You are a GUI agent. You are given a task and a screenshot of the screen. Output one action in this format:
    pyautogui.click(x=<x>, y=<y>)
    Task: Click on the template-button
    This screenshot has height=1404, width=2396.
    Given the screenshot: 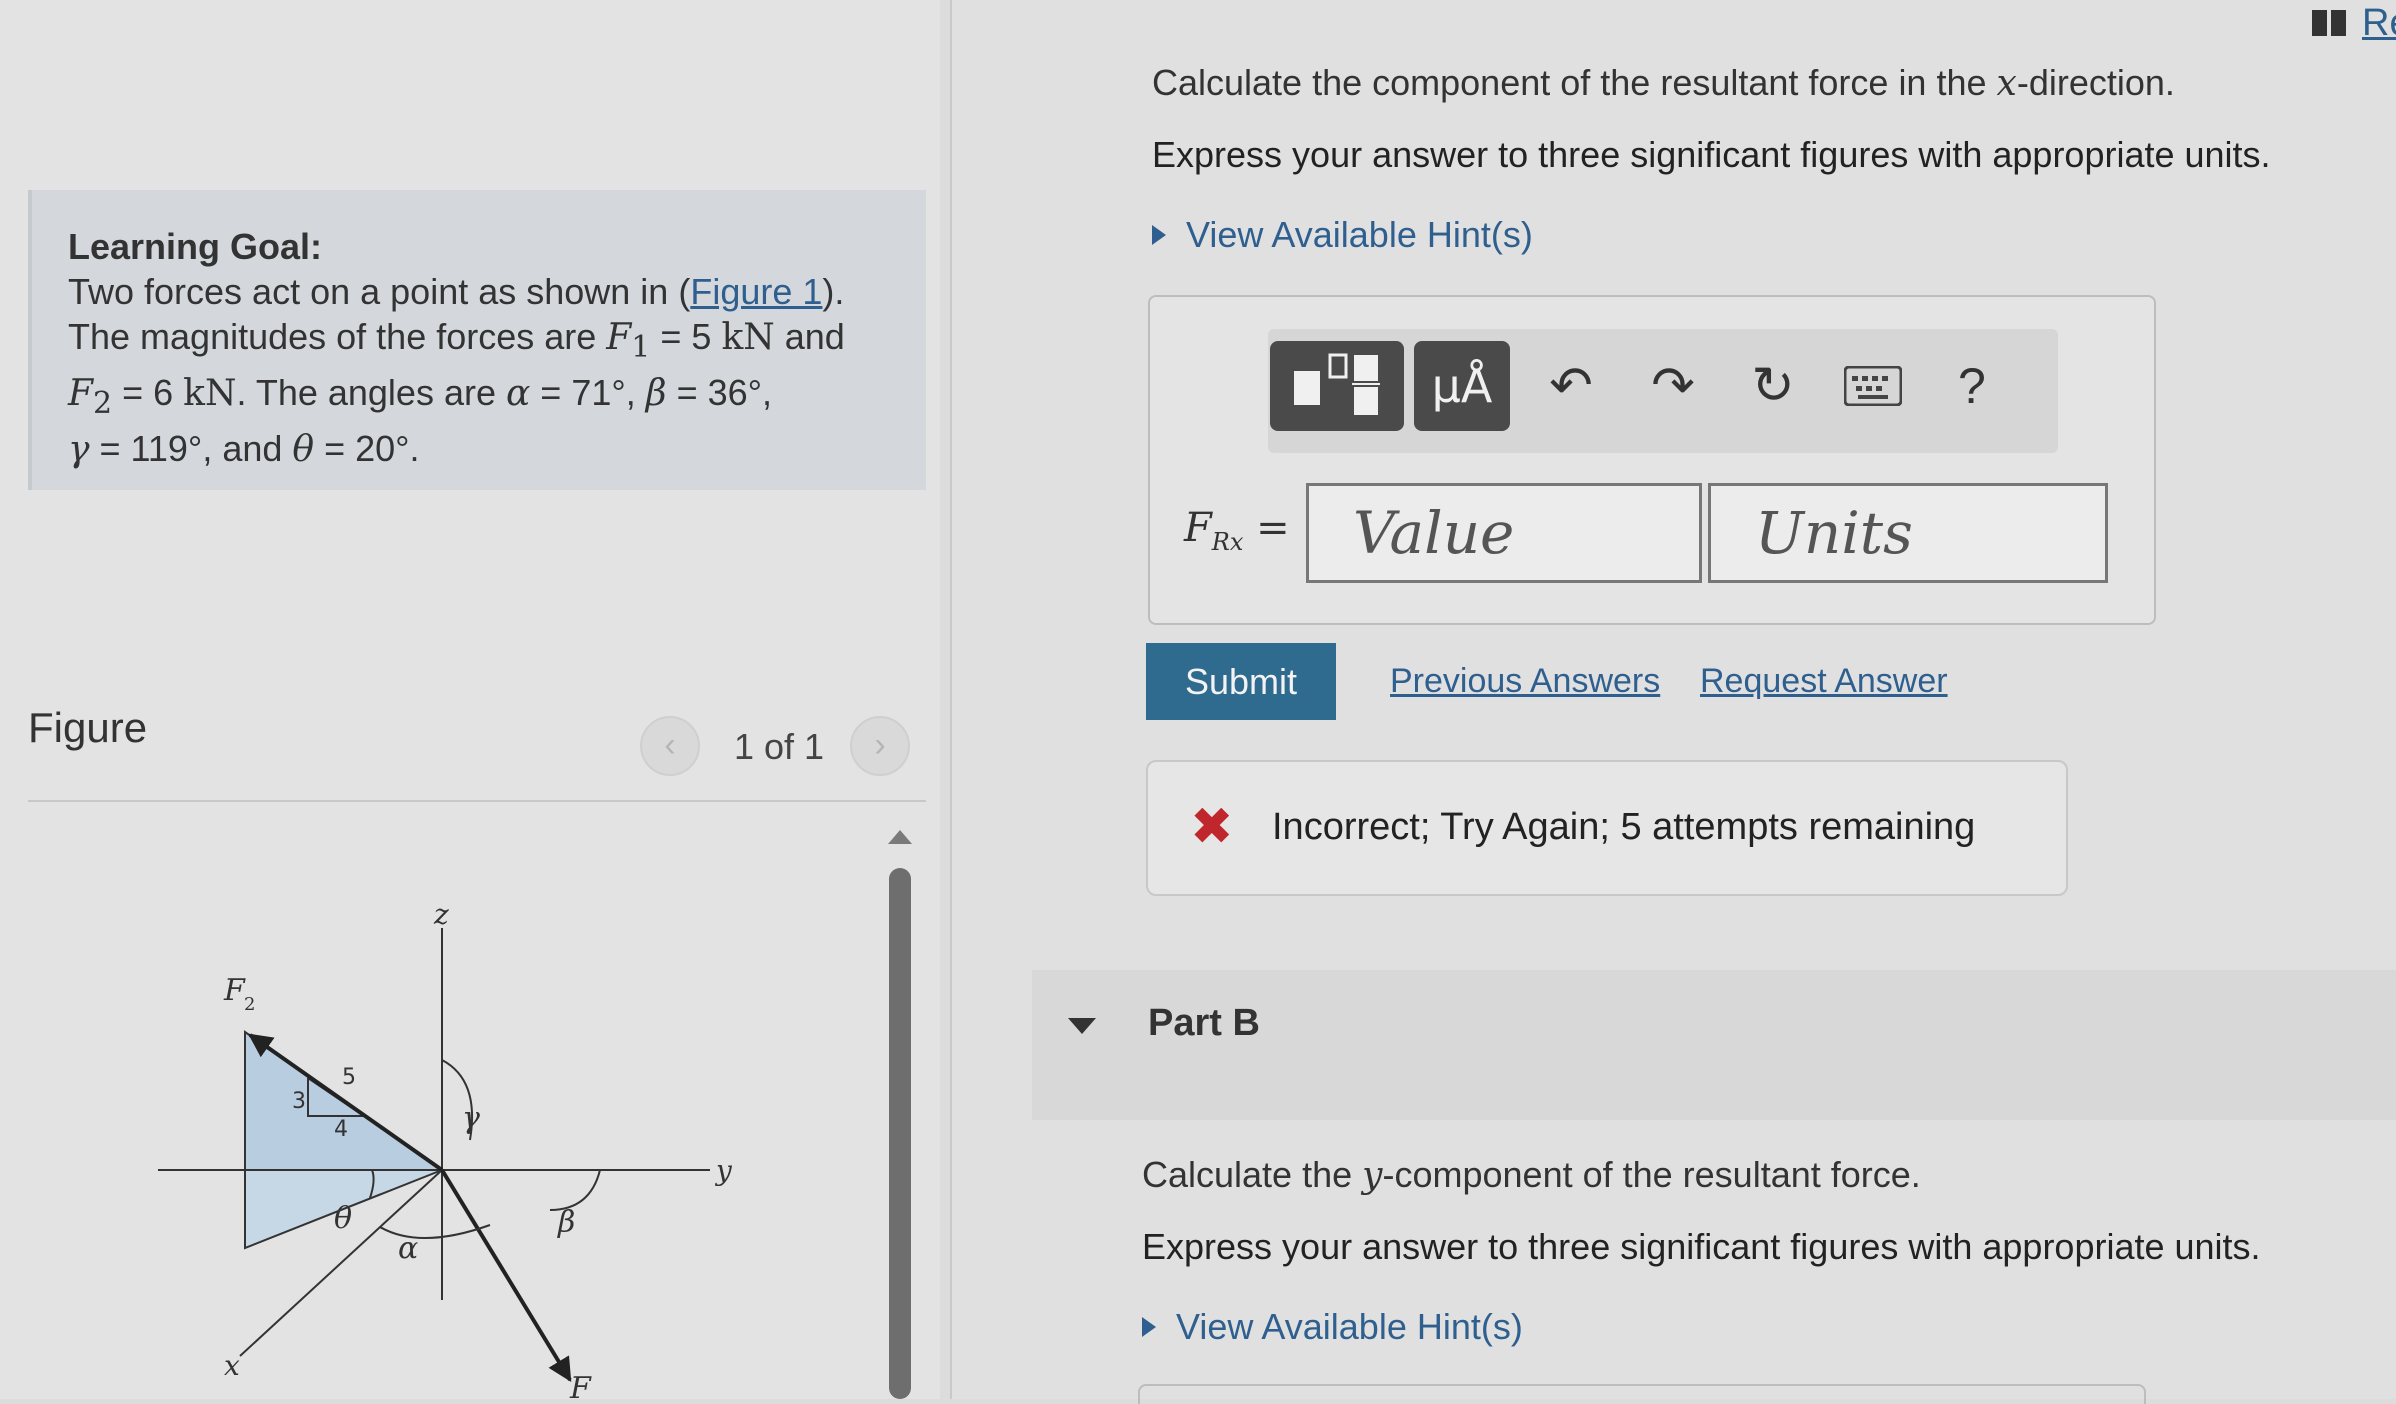 What is the action you would take?
    pyautogui.click(x=1337, y=386)
    